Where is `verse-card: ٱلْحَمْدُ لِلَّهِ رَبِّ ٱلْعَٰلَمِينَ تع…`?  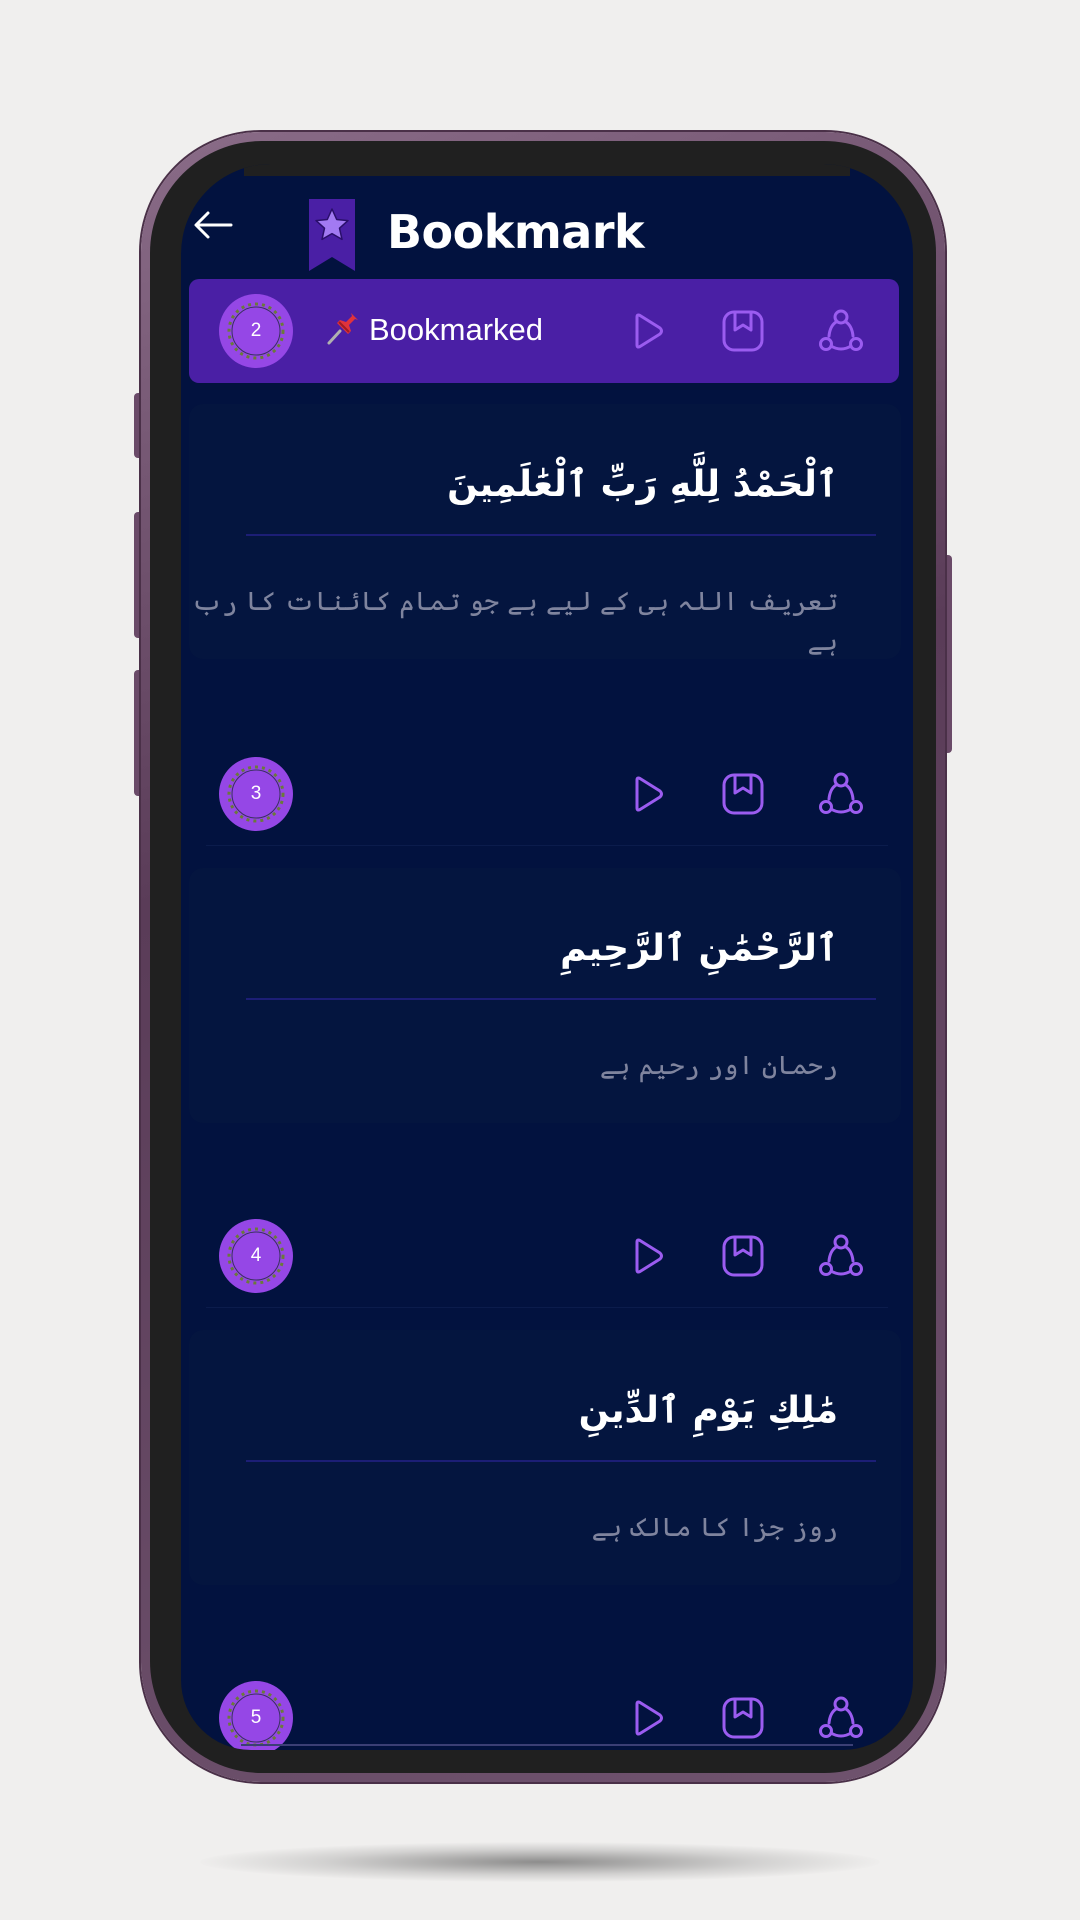 verse-card: ٱلْحَمْدُ لِلَّهِ رَبِّ ٱلْعَٰلَمِينَ تع… is located at coordinates (545, 531).